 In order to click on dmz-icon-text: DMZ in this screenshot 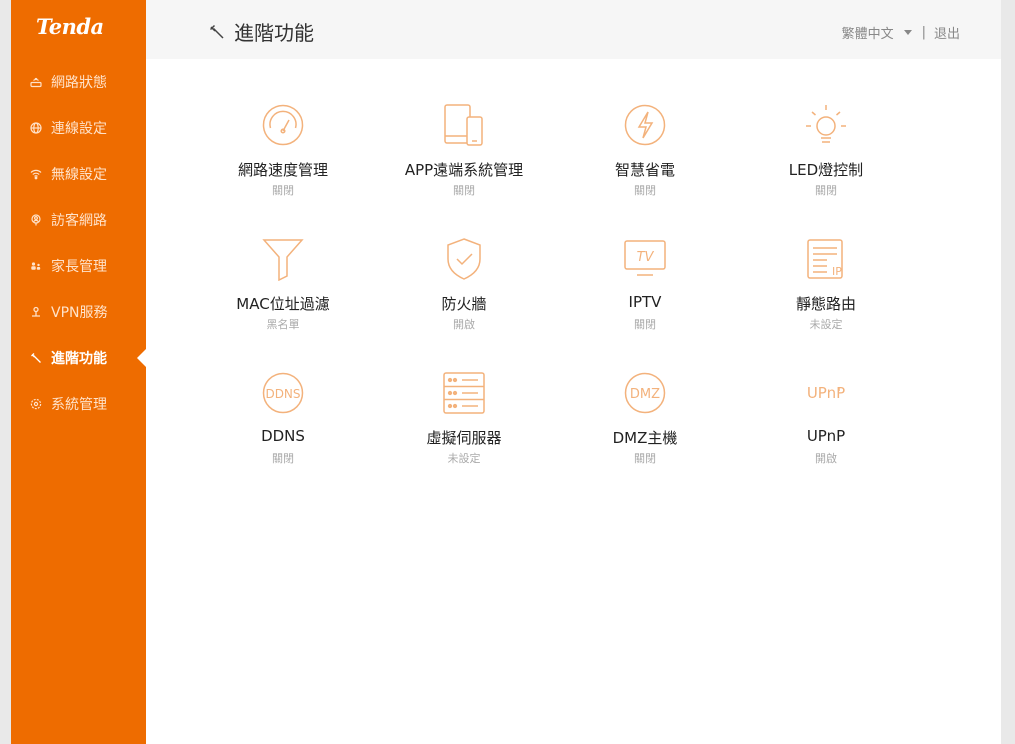, I will do `click(645, 394)`.